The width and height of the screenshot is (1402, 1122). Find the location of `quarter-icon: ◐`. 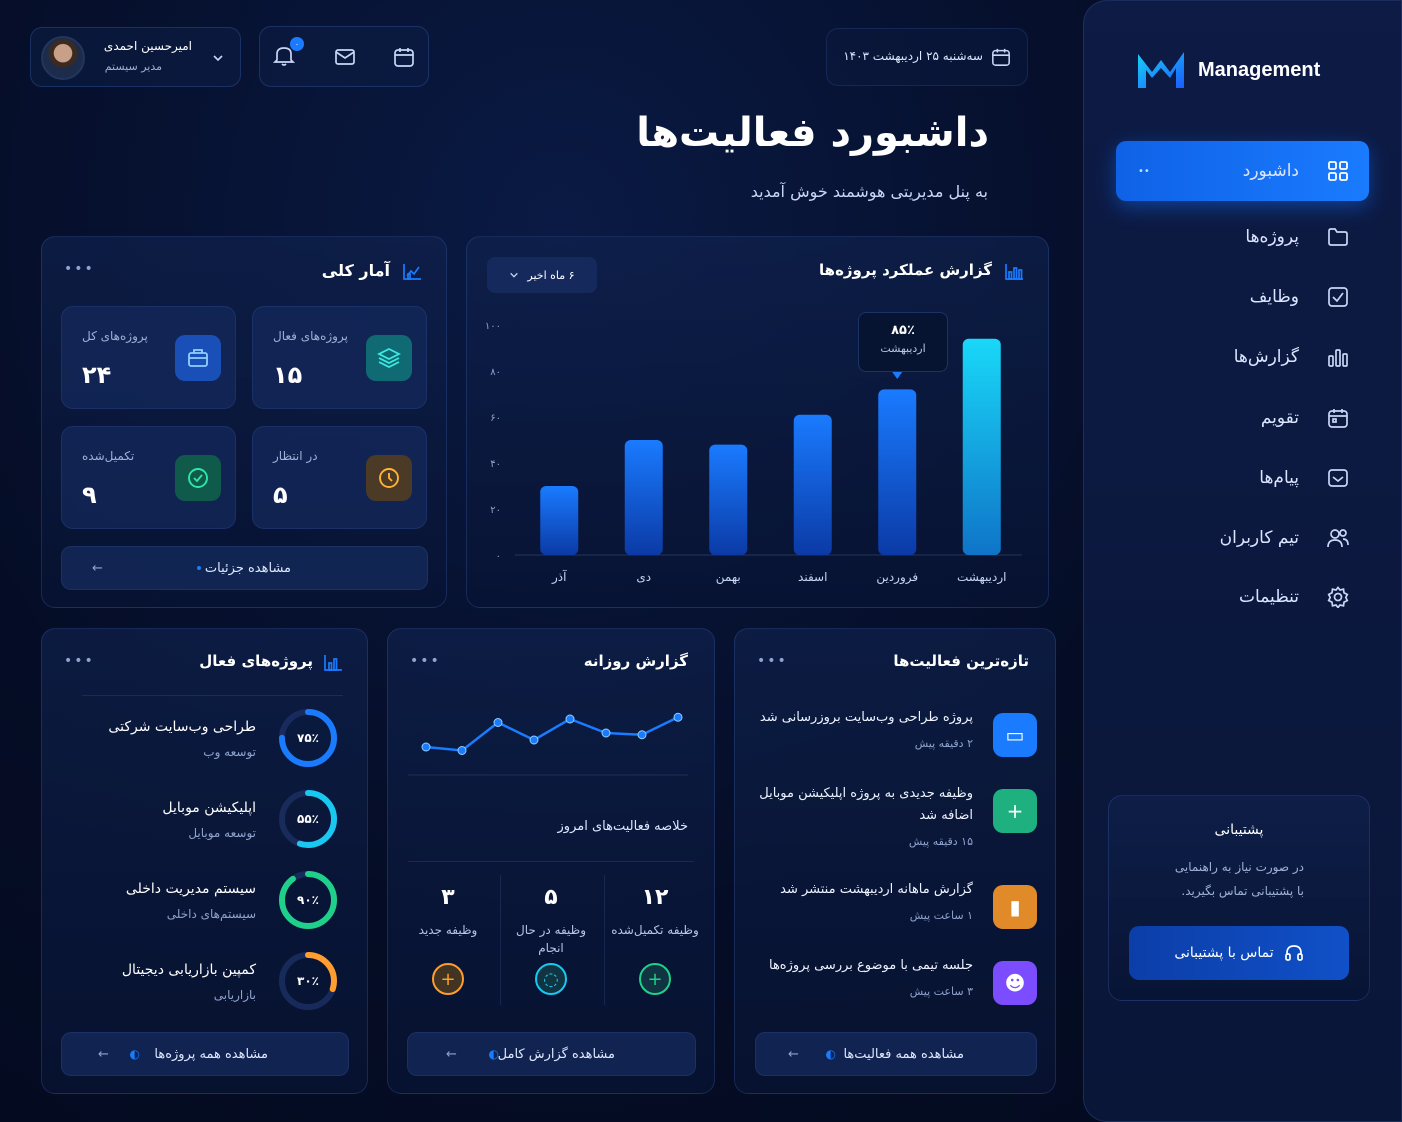

quarter-icon: ◐ is located at coordinates (493, 1054).